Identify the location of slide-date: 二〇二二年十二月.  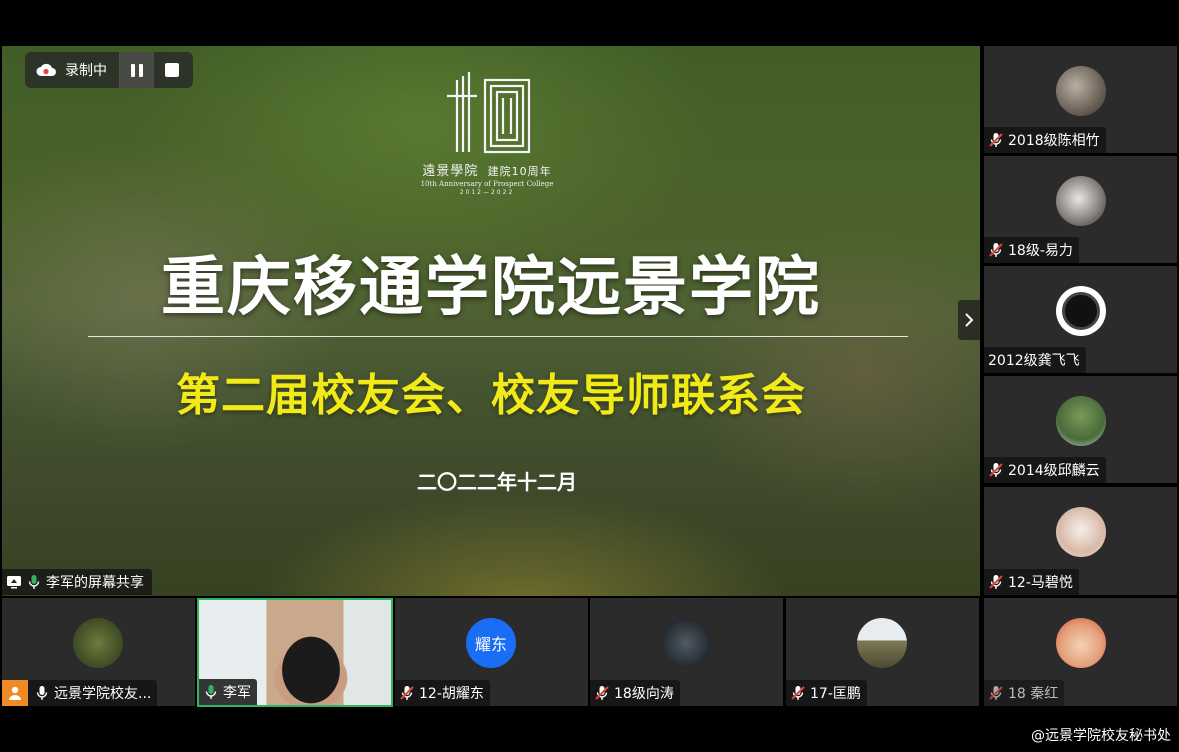
(497, 482).